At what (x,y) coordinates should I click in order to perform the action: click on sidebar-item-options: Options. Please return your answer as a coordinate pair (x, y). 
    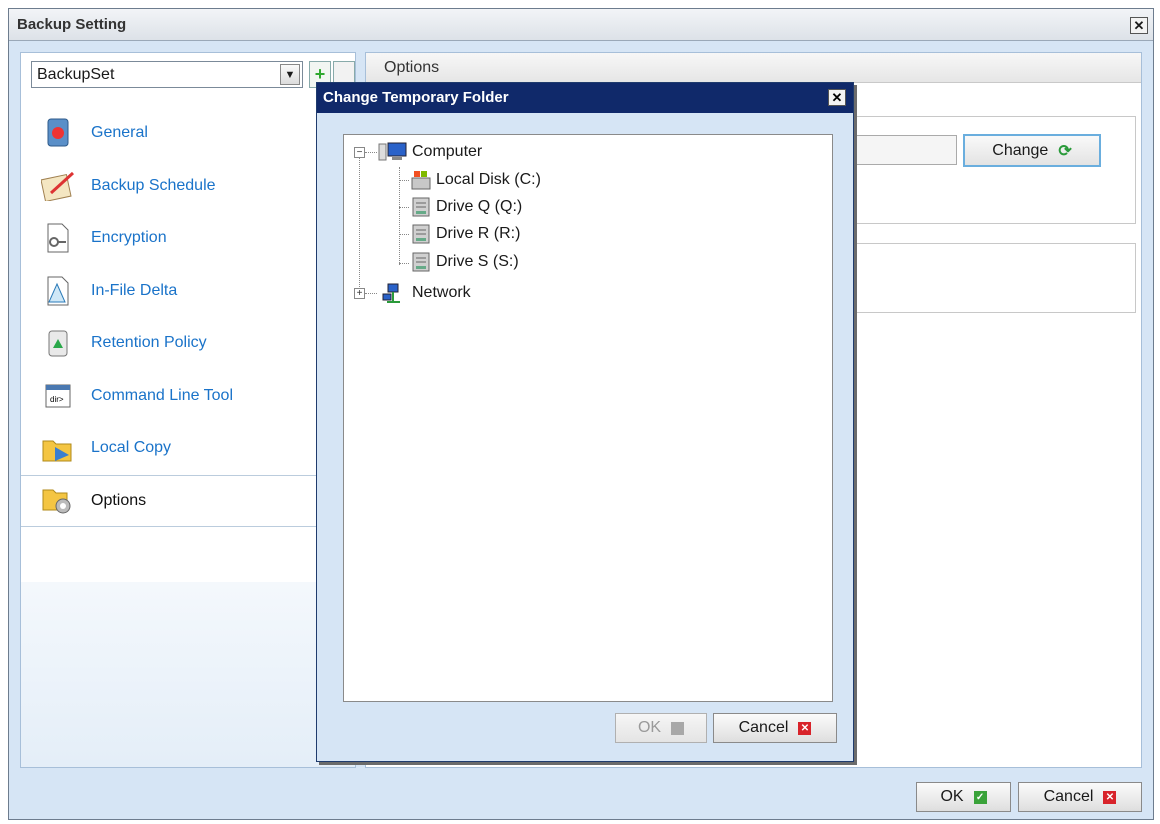
    Looking at the image, I should click on (188, 500).